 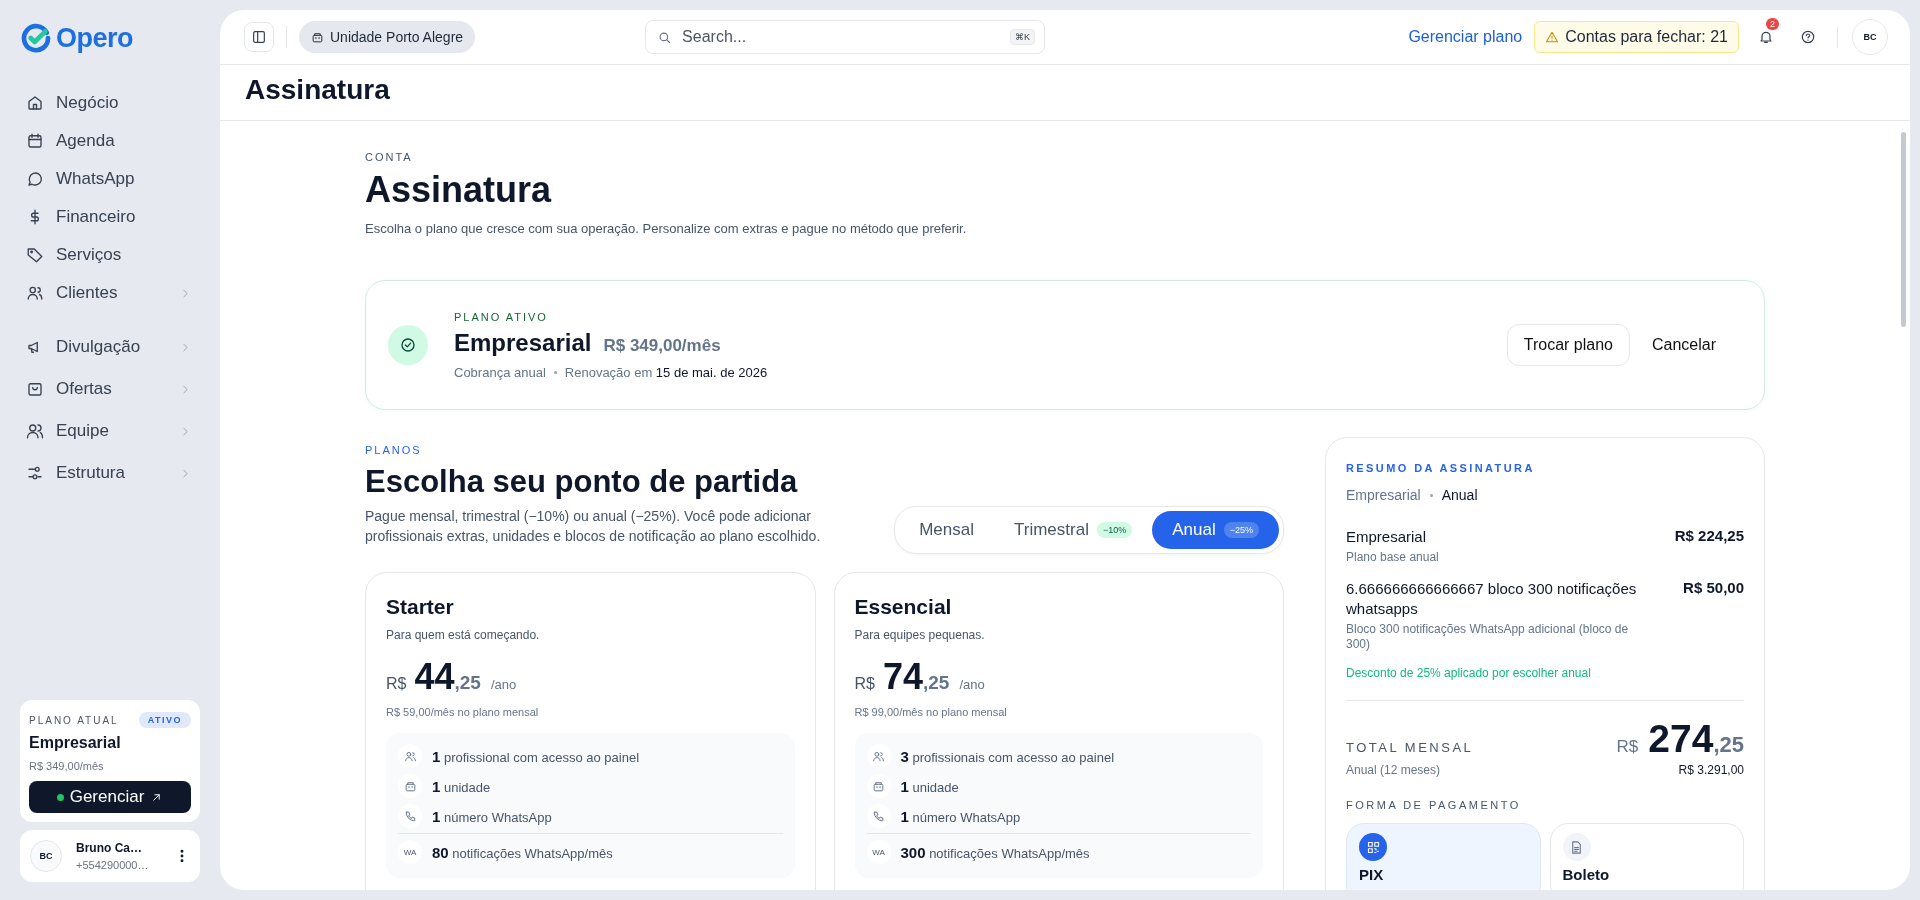 What do you see at coordinates (1709, 536) in the screenshot?
I see `line-item-price: R$ 224,25` at bounding box center [1709, 536].